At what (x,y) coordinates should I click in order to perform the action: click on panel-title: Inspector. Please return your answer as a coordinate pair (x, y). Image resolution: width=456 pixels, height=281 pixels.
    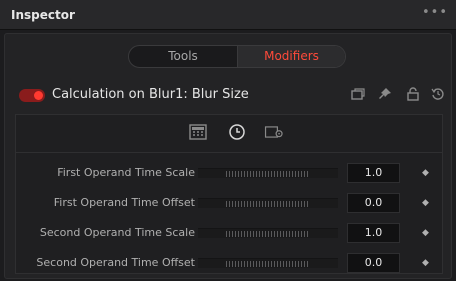
    Looking at the image, I should click on (43, 15).